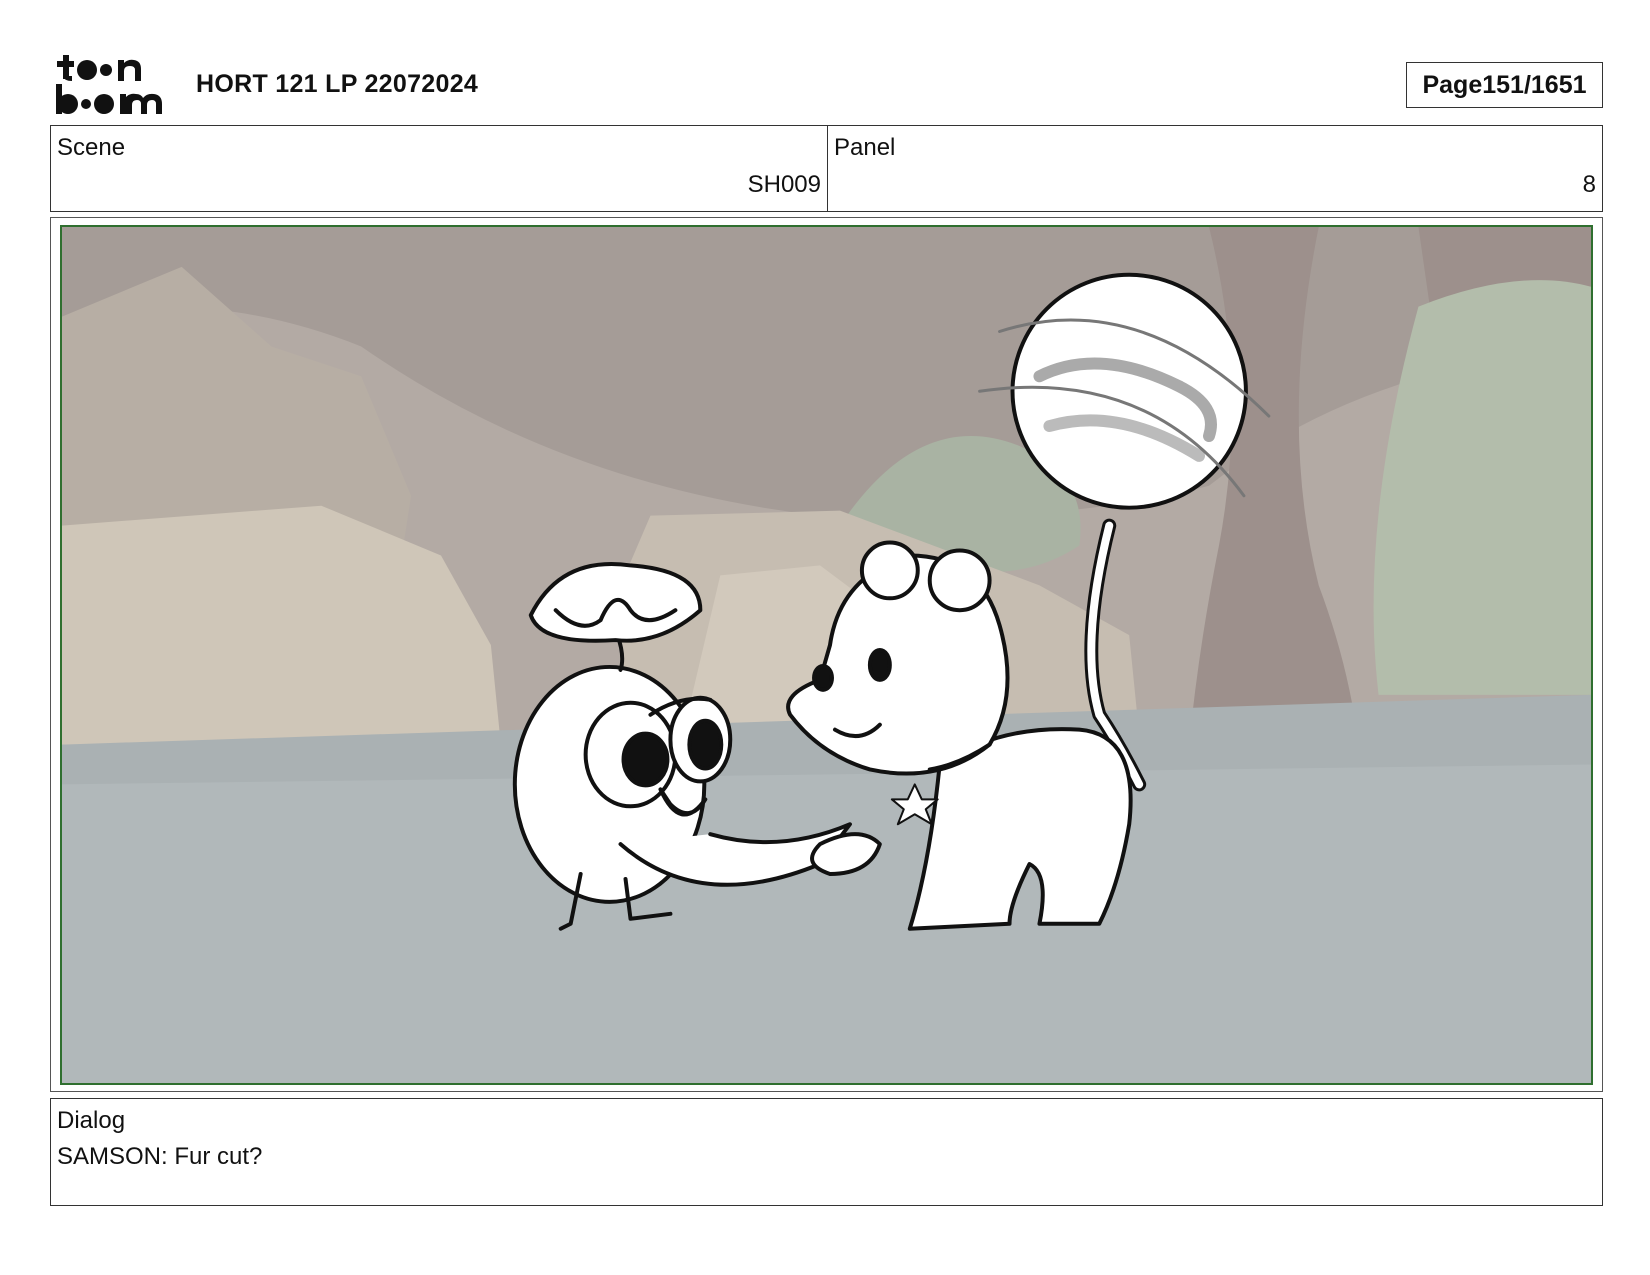 This screenshot has height=1275, width=1650. What do you see at coordinates (91, 1120) in the screenshot?
I see `dialog-label: Dialog` at bounding box center [91, 1120].